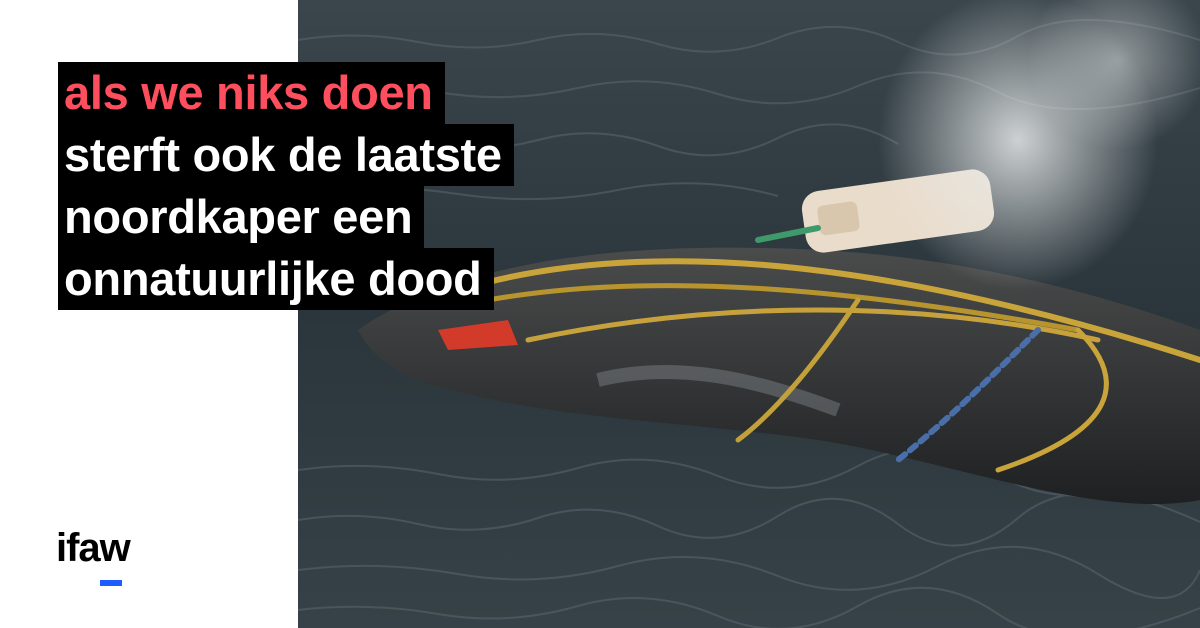 This screenshot has height=628, width=1200. Describe the element at coordinates (251, 93) in the screenshot. I see `headline-line-1: als we niks doen` at that location.